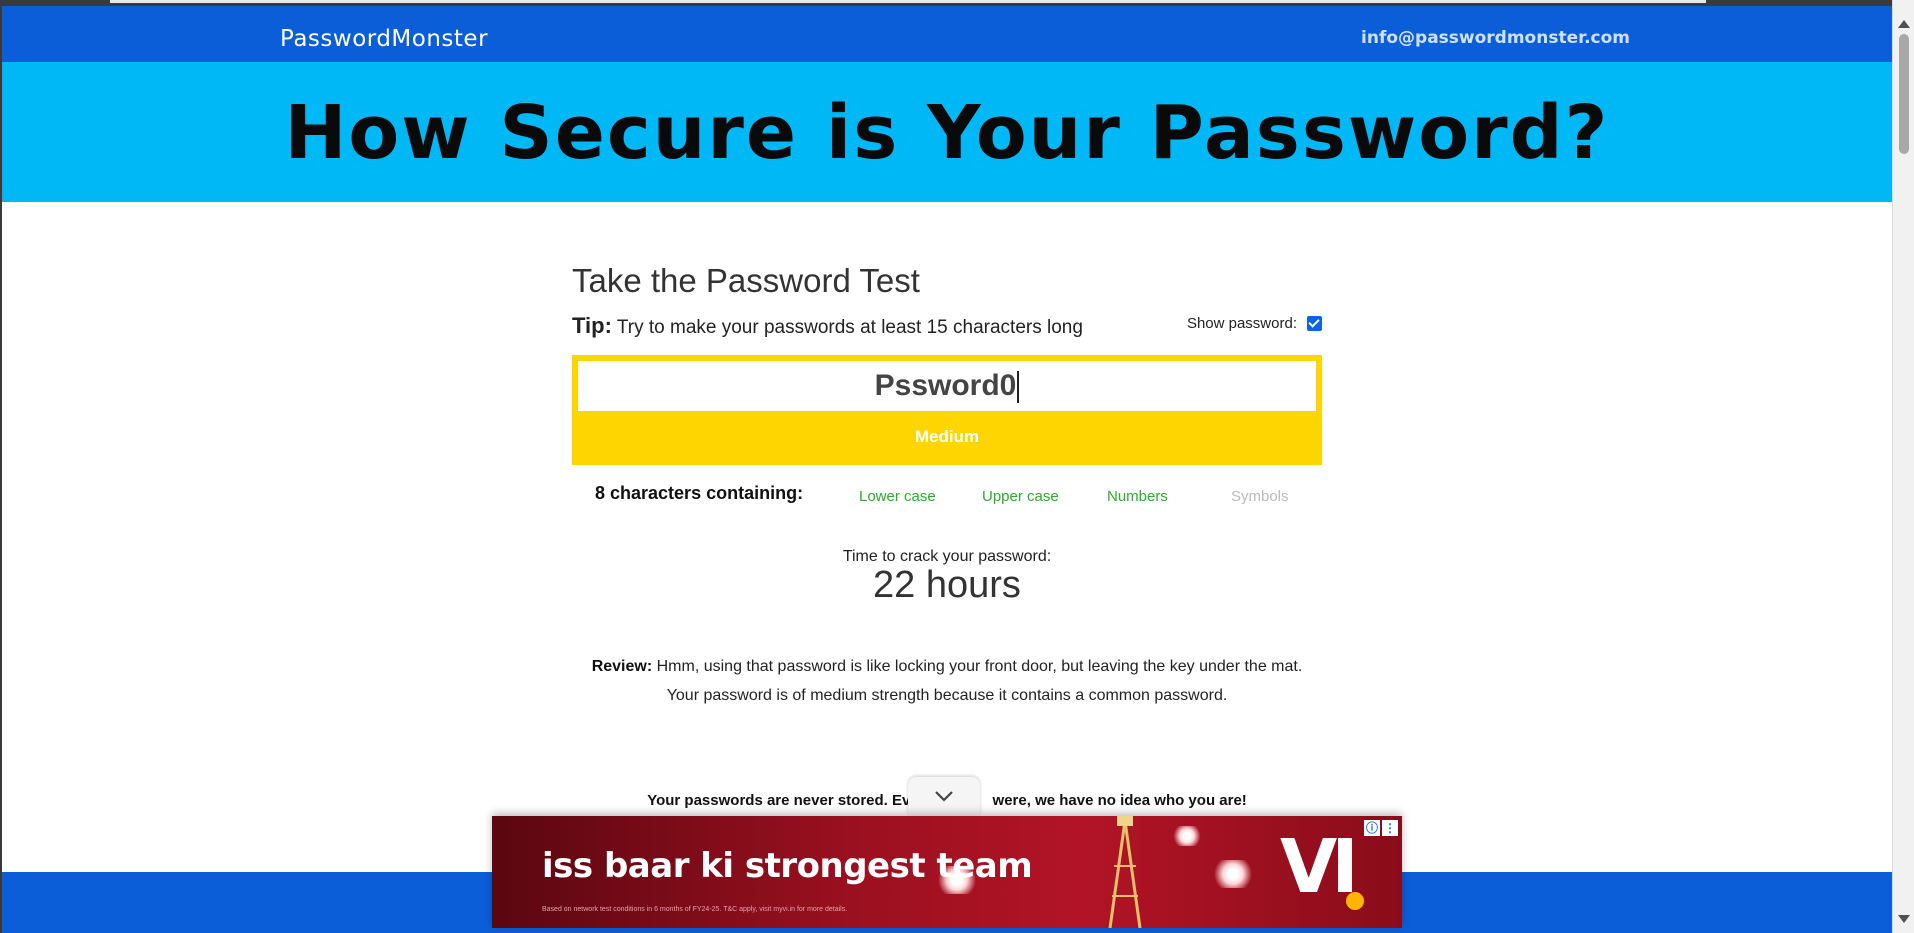 The width and height of the screenshot is (1914, 933). What do you see at coordinates (947, 585) in the screenshot?
I see `crack-time-value: 22 hours` at bounding box center [947, 585].